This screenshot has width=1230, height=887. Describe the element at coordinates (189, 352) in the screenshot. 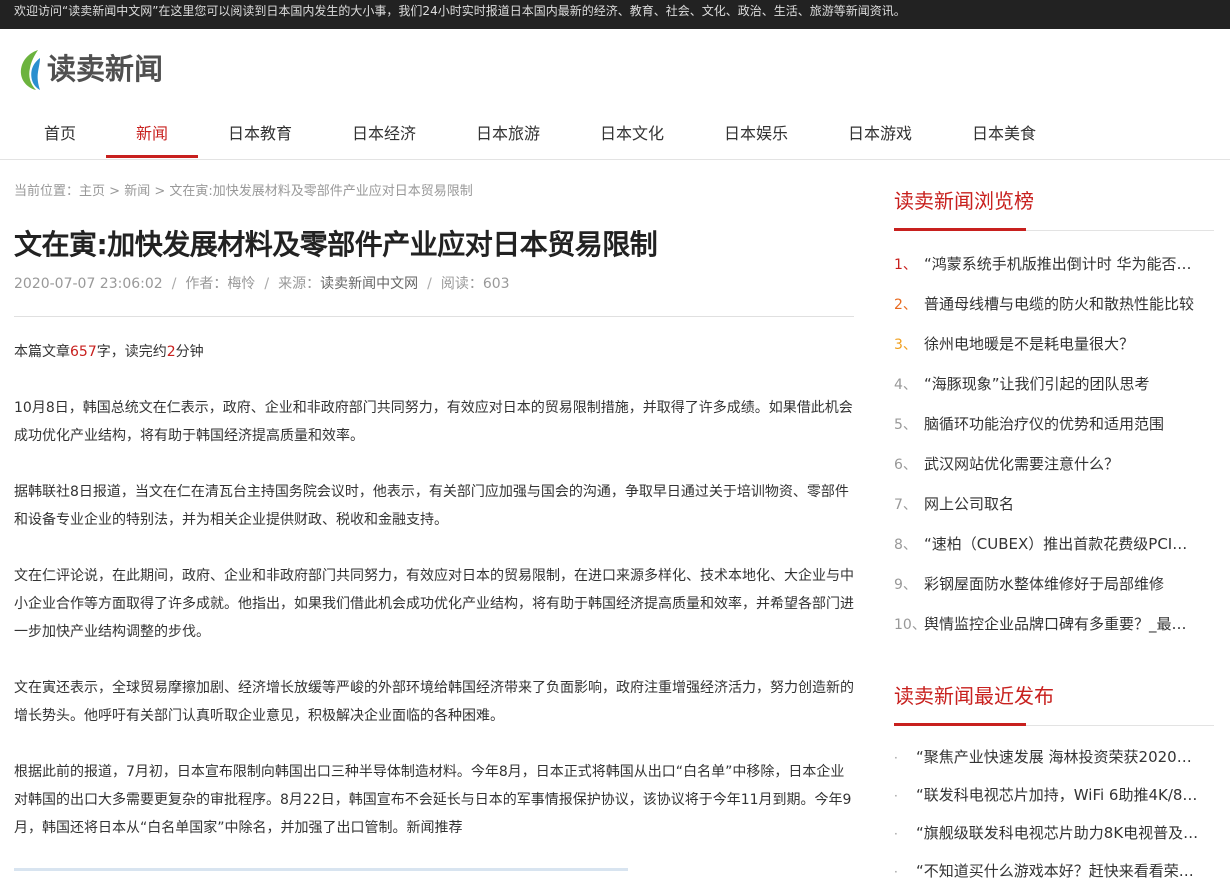

I see `stats-text: 分钟` at that location.